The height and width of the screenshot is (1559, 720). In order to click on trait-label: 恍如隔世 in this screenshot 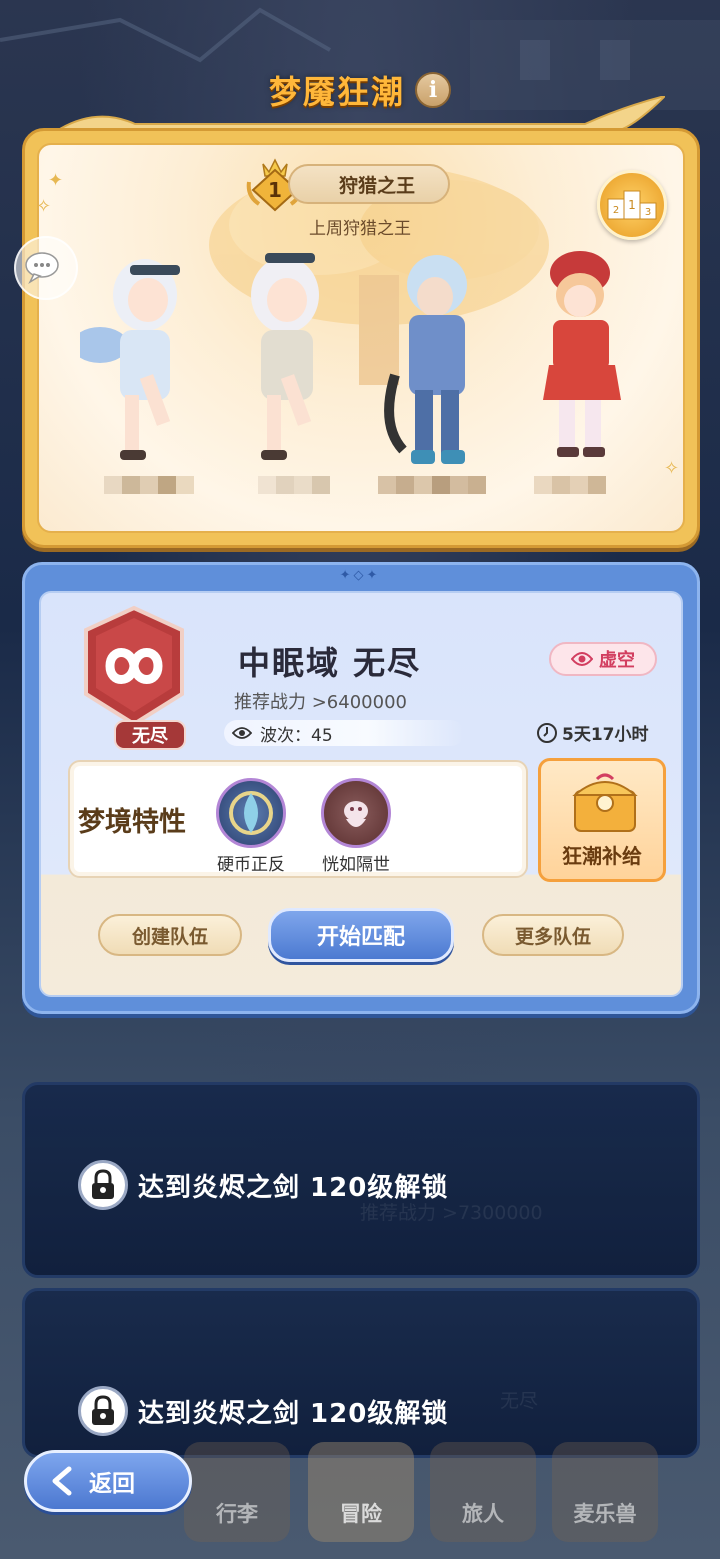, I will do `click(356, 865)`.